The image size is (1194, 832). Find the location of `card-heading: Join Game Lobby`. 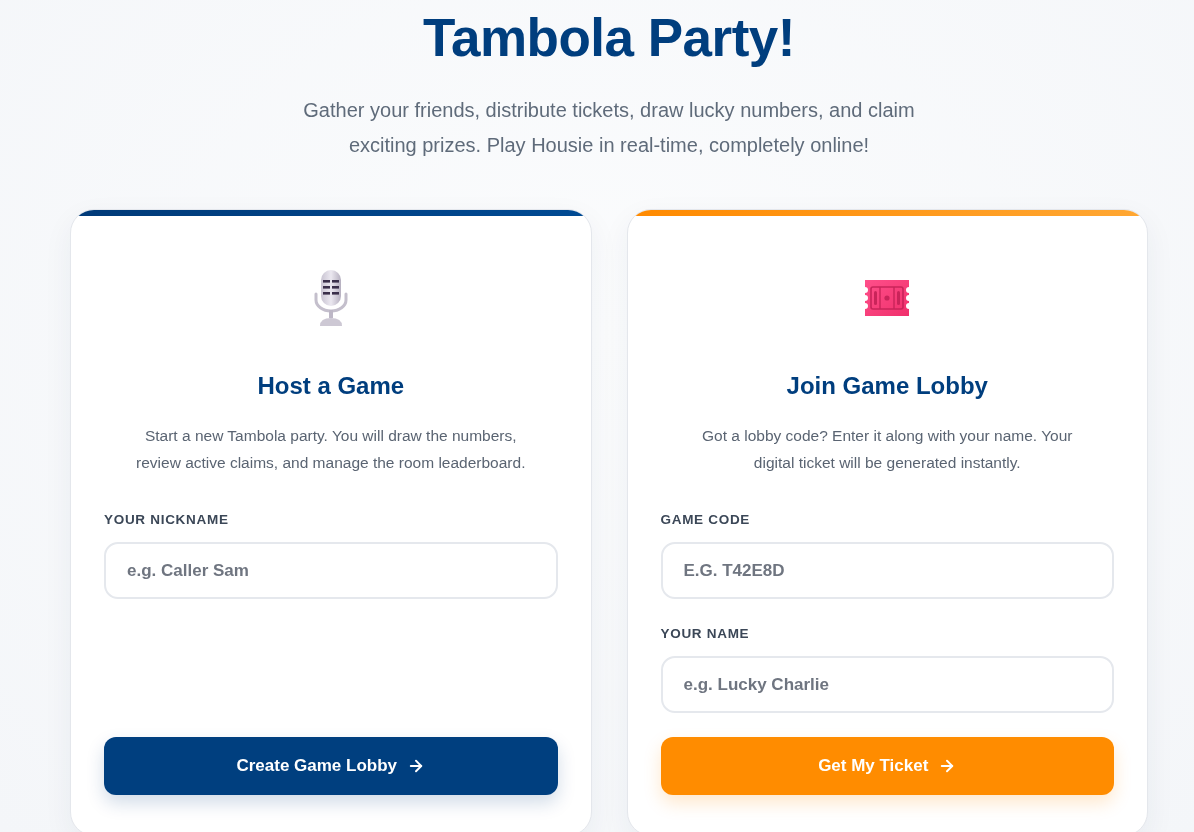

card-heading: Join Game Lobby is located at coordinates (887, 386).